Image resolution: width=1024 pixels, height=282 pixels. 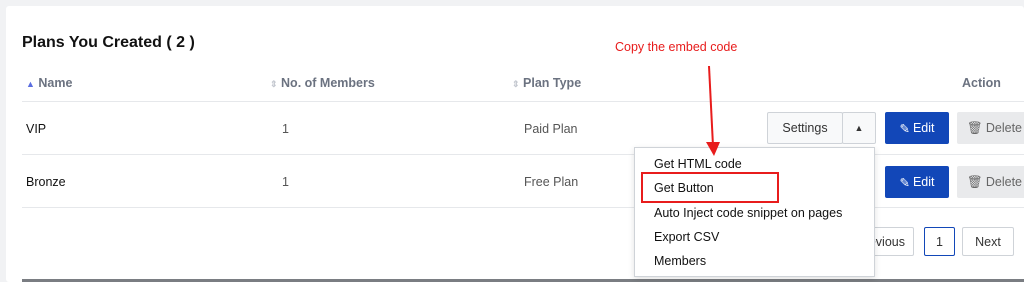 What do you see at coordinates (698, 164) in the screenshot?
I see `menu-item-get-html-code: Get HTML code` at bounding box center [698, 164].